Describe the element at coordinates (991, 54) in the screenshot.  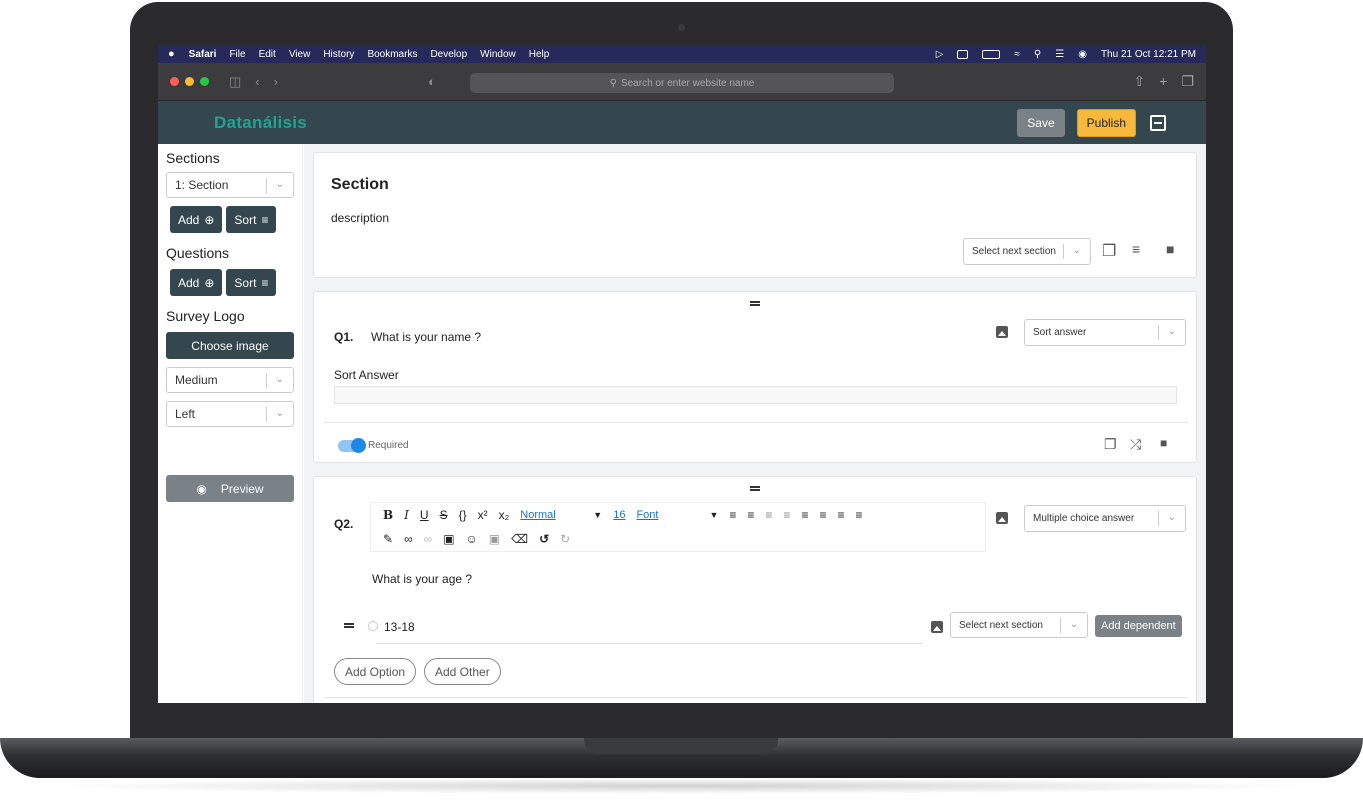
I see `battery-icon` at that location.